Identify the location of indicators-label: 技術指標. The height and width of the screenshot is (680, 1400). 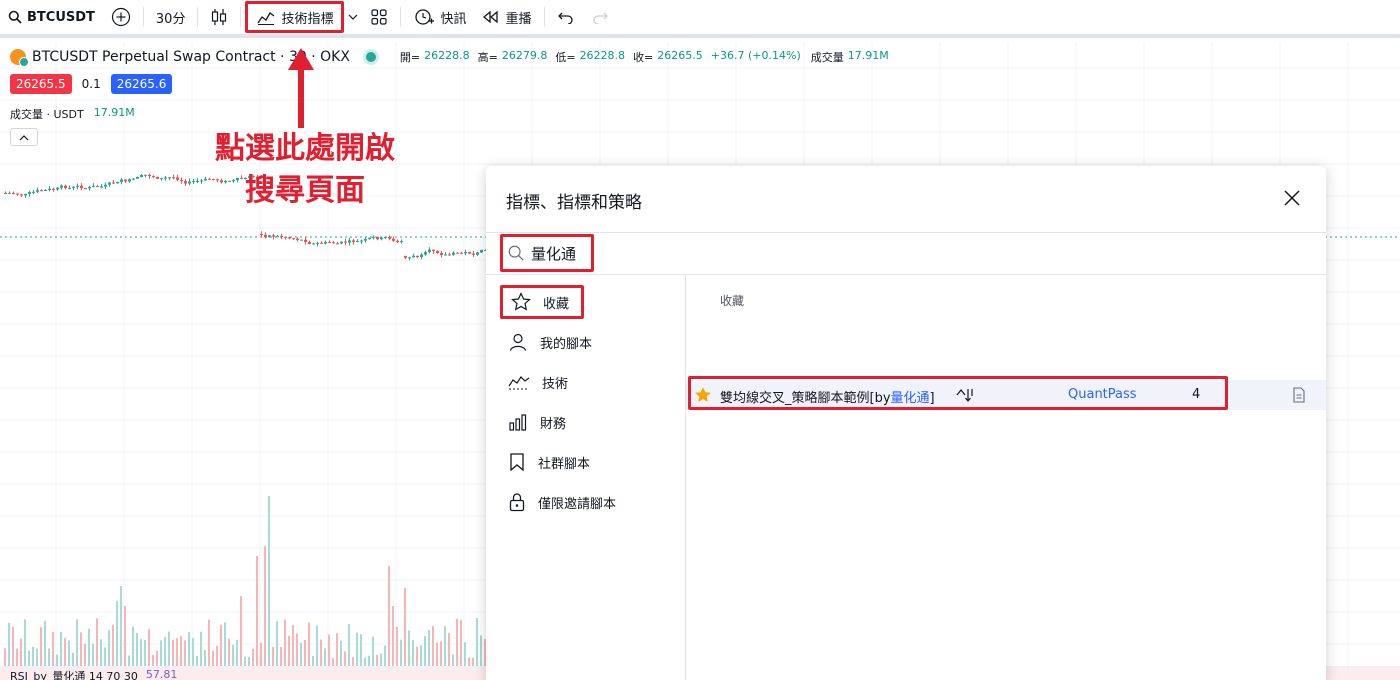
(307, 19).